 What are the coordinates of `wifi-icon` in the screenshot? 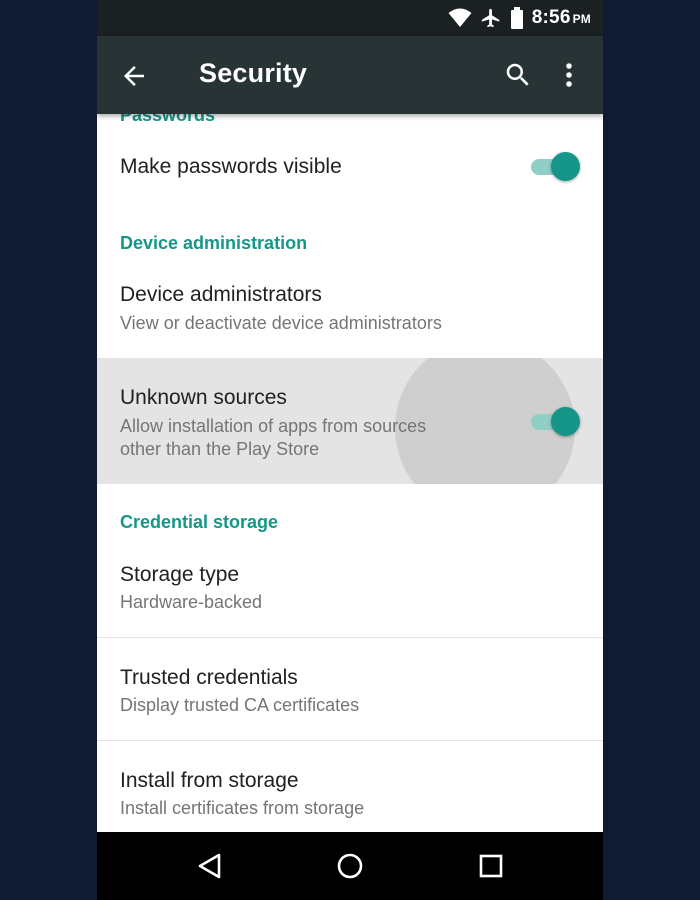 It's located at (460, 18).